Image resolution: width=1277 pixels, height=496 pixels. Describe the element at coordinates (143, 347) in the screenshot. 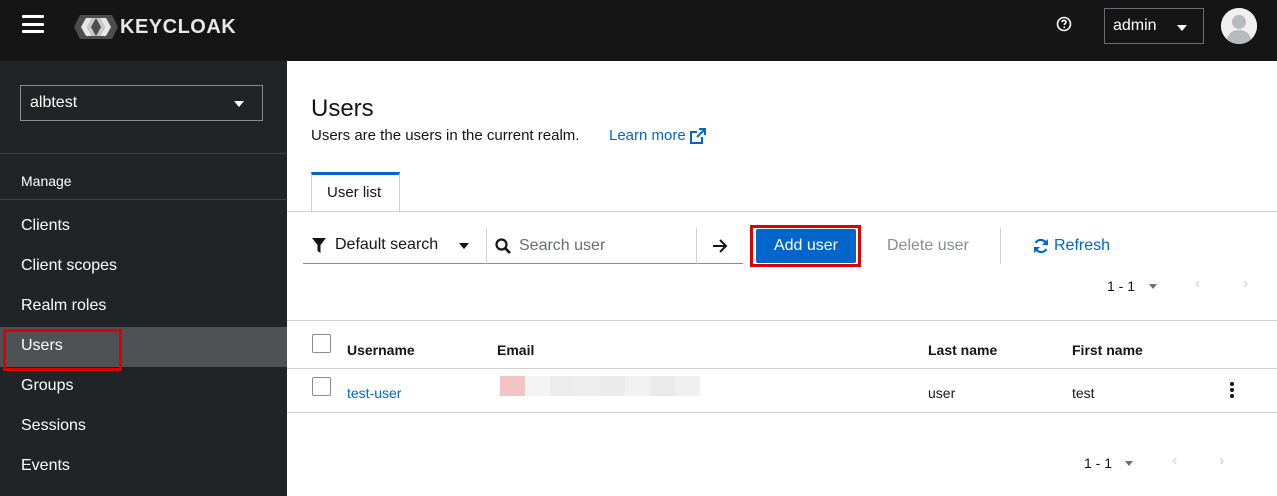

I see `sidebar-item-users: Users` at that location.